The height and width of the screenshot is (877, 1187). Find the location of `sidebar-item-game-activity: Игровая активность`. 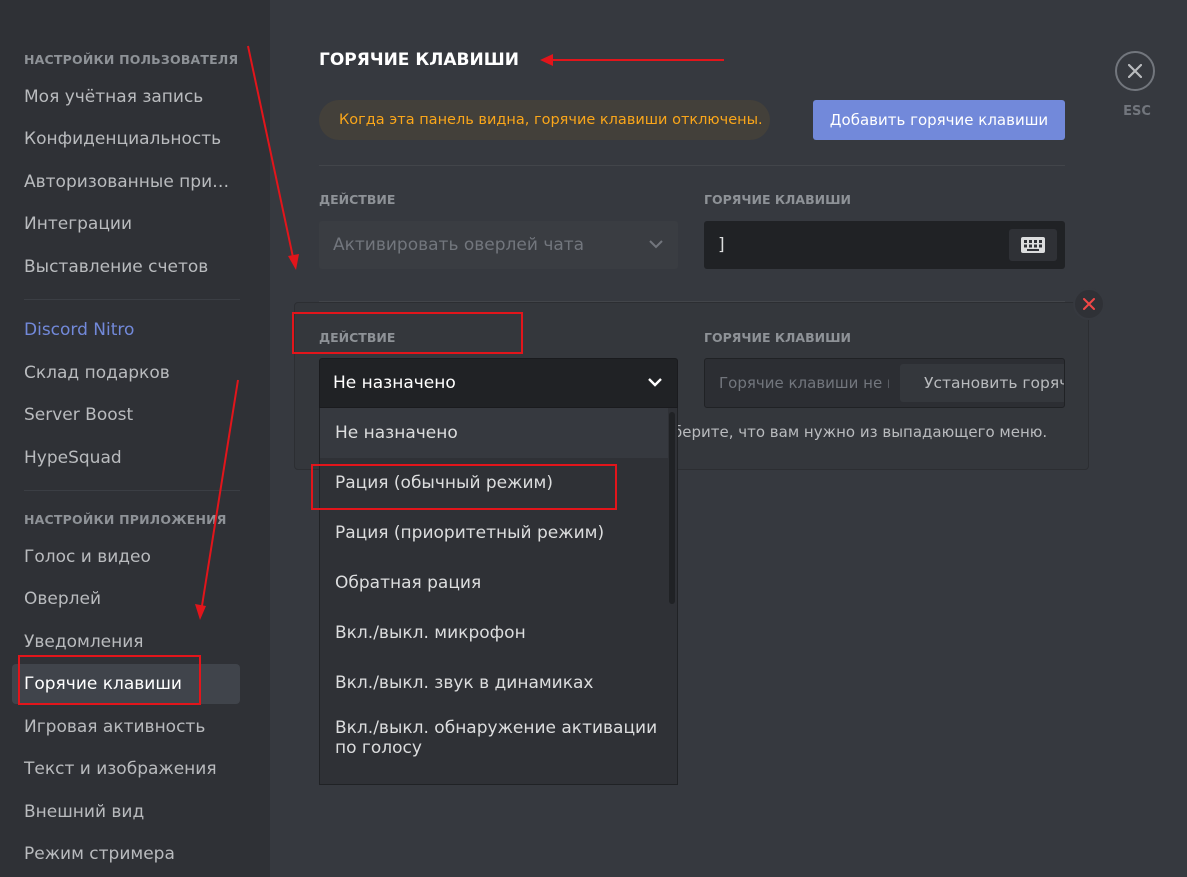

sidebar-item-game-activity: Игровая активность is located at coordinates (126, 727).